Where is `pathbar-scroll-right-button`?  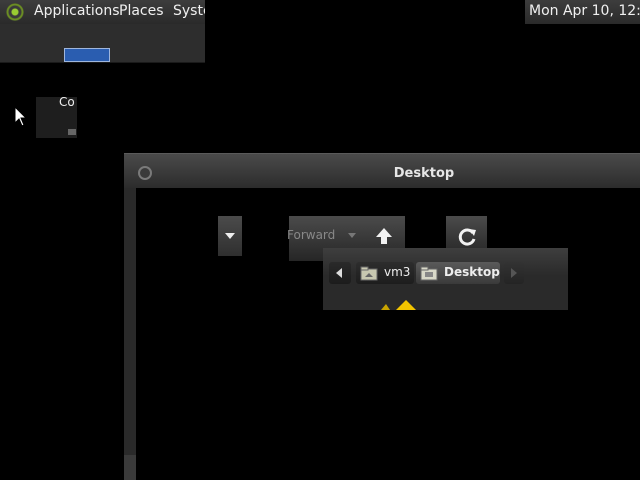 pathbar-scroll-right-button is located at coordinates (514, 273).